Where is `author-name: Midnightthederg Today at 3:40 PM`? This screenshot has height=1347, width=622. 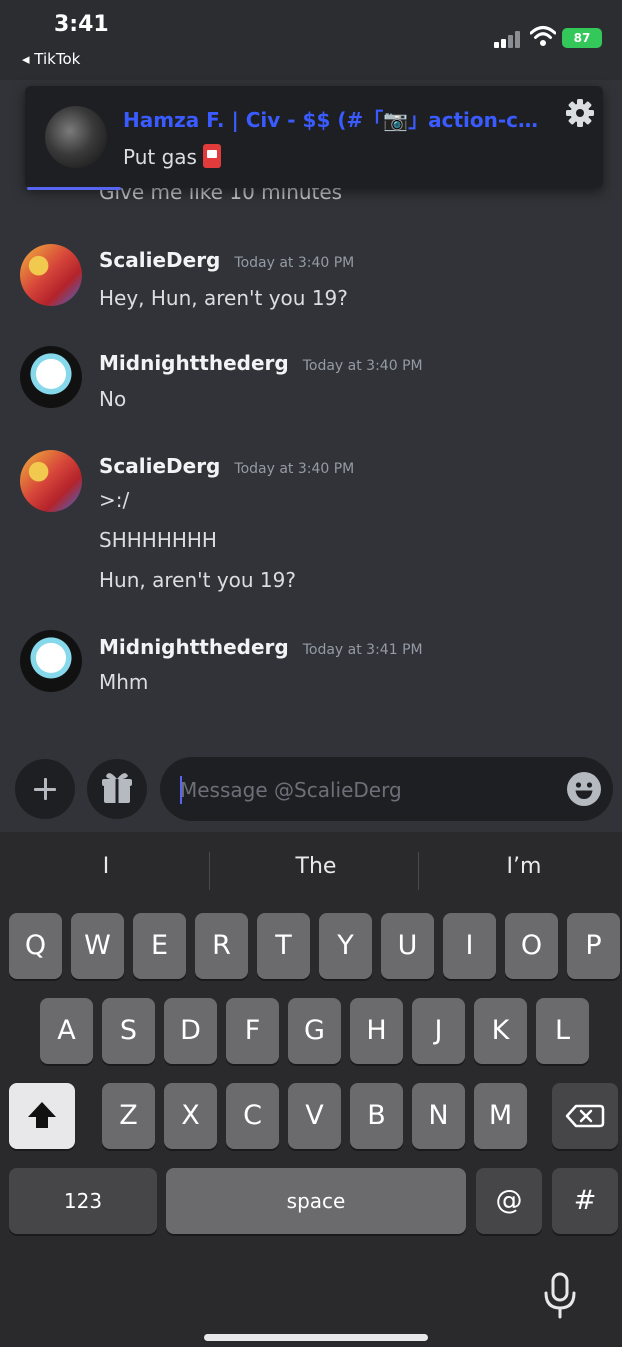 author-name: Midnightthederg Today at 3:40 PM is located at coordinates (261, 363).